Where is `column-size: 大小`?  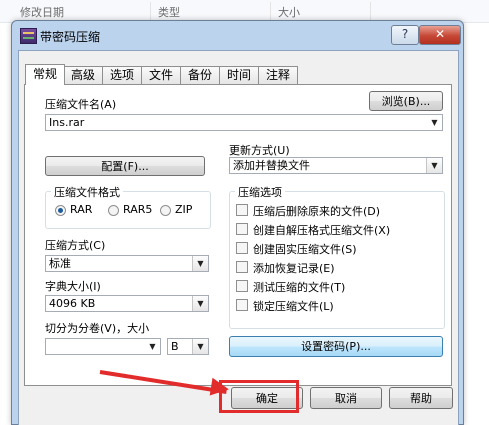 column-size: 大小 is located at coordinates (289, 12).